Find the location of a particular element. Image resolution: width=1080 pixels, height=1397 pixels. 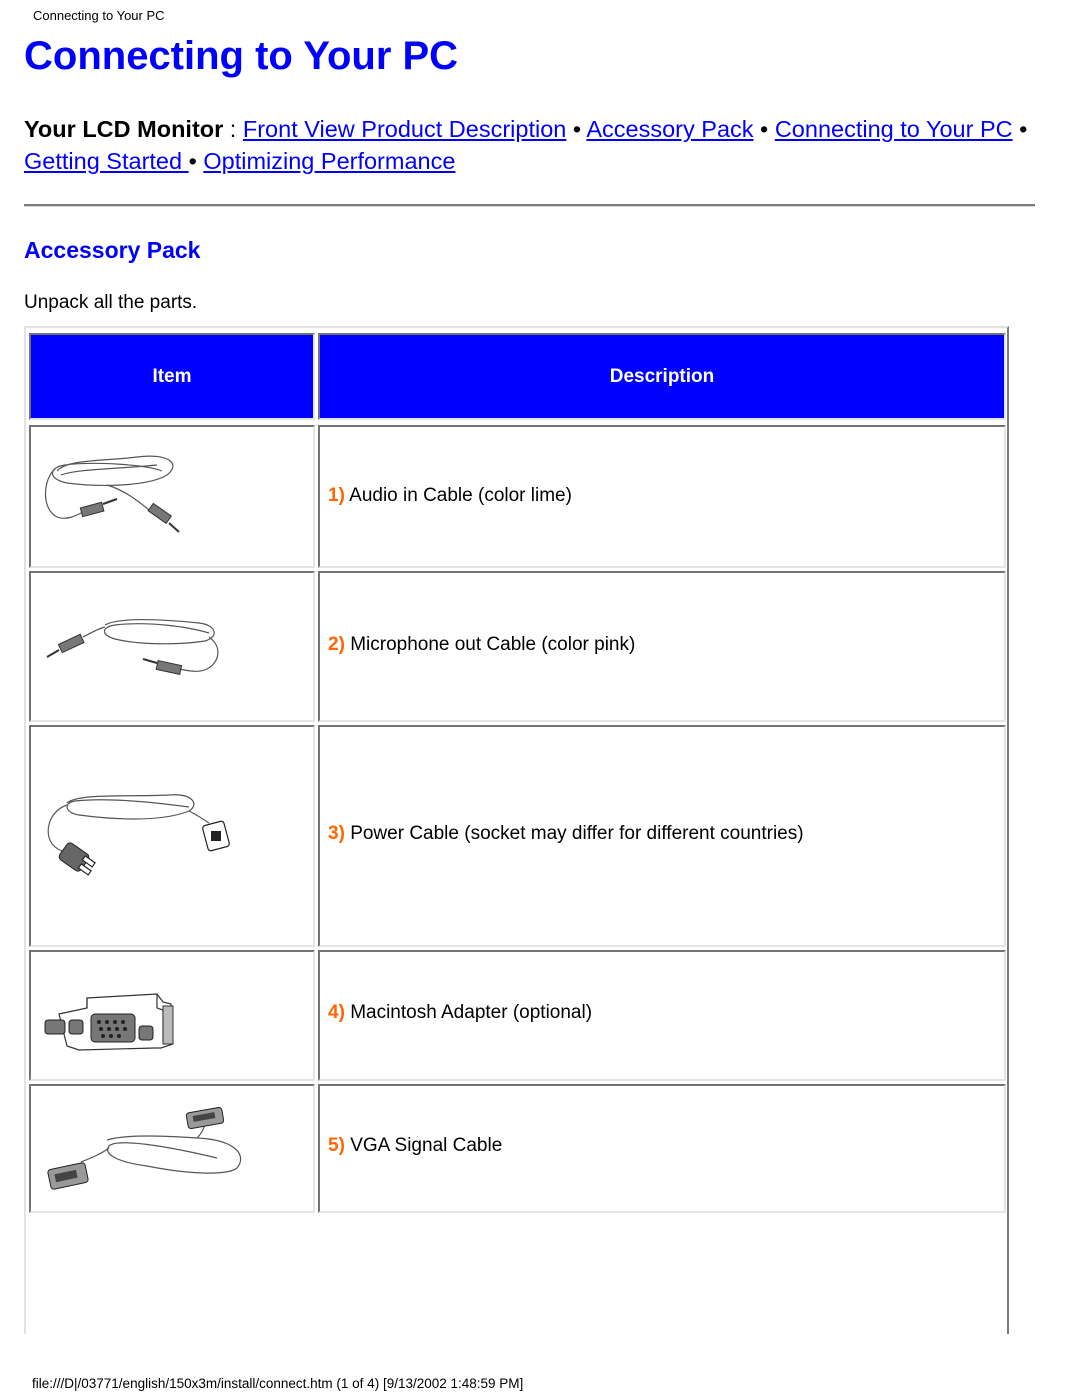

item-description: 5) VGA Signal Cable is located at coordinates (415, 1146).